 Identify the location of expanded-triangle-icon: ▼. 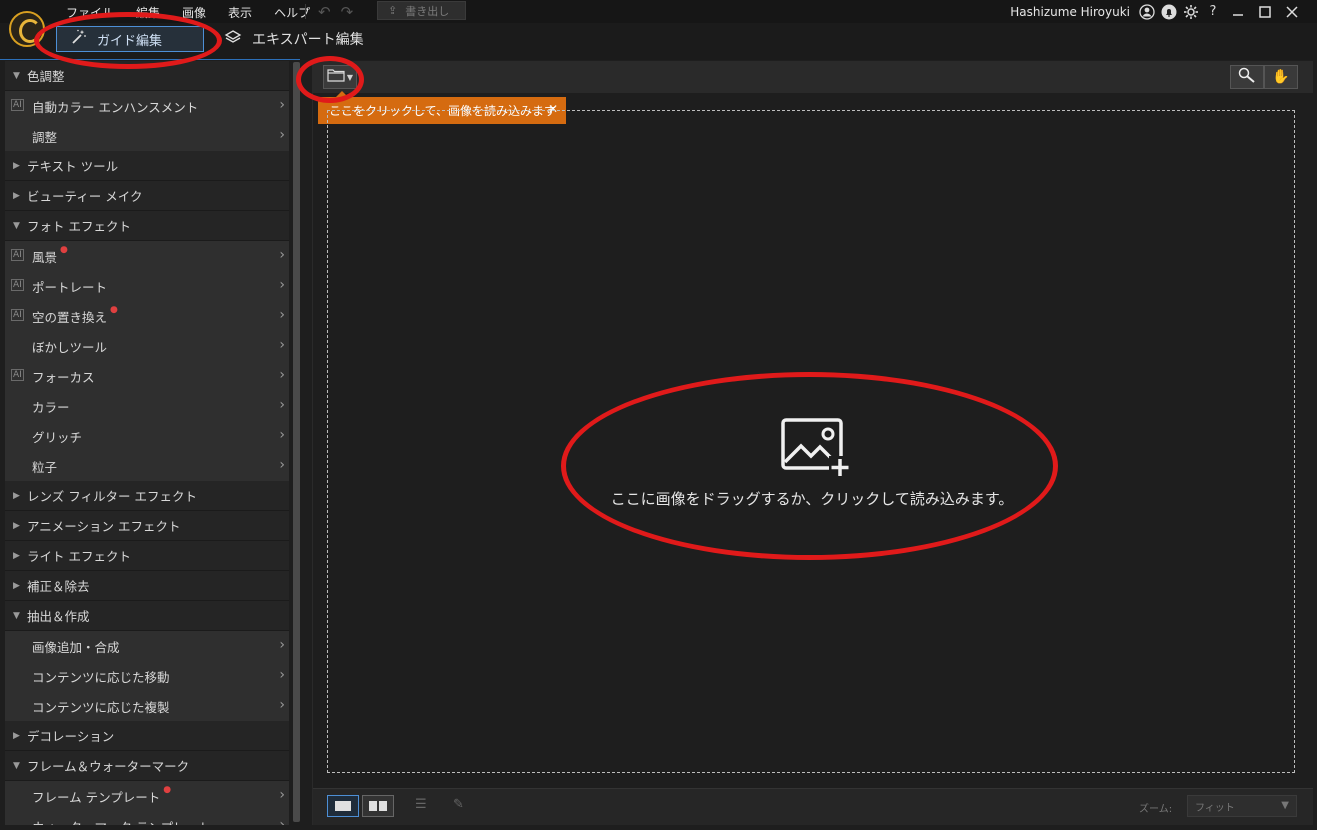
(16, 225).